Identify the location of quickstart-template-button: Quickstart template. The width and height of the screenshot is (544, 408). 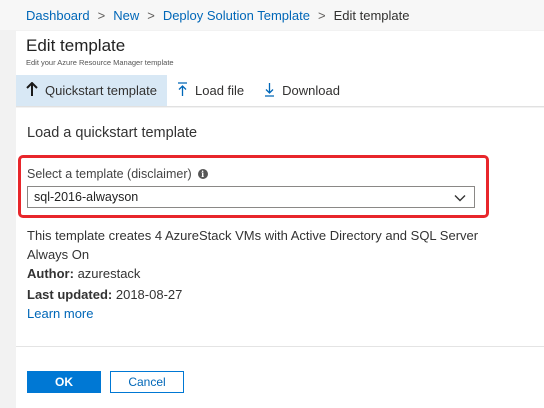
(91, 90).